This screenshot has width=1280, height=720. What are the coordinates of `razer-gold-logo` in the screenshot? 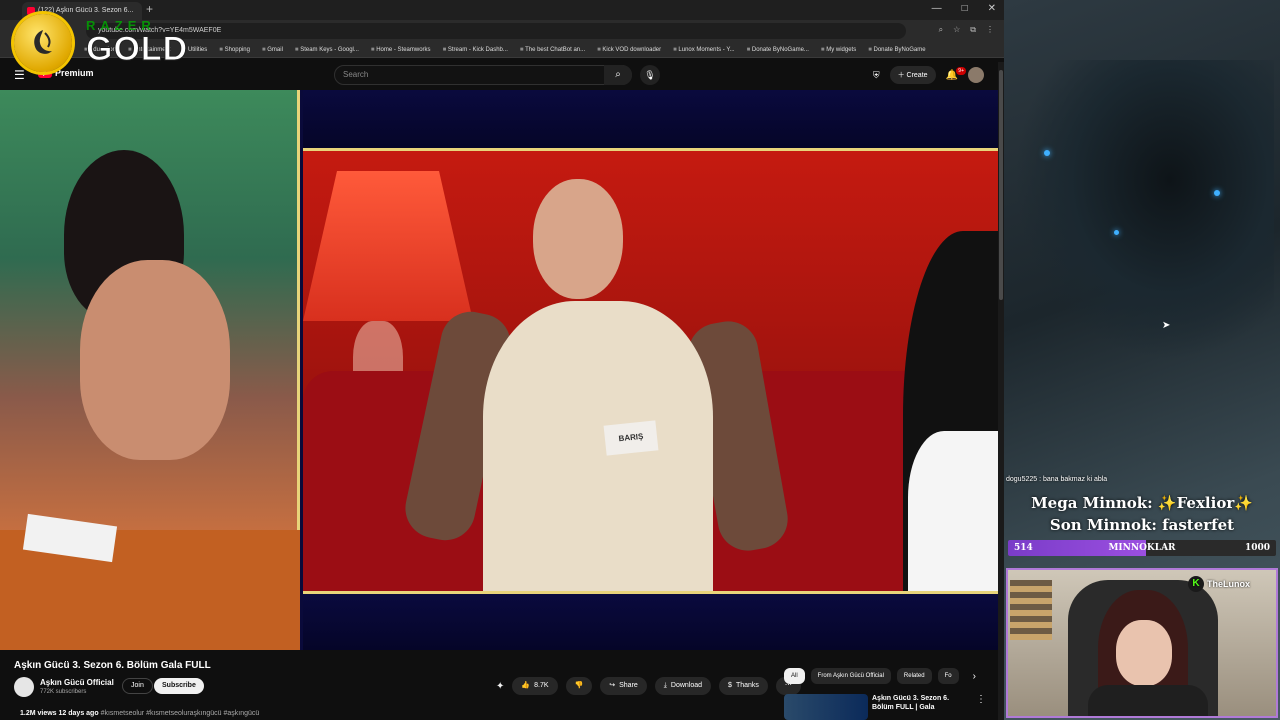 It's located at (43, 43).